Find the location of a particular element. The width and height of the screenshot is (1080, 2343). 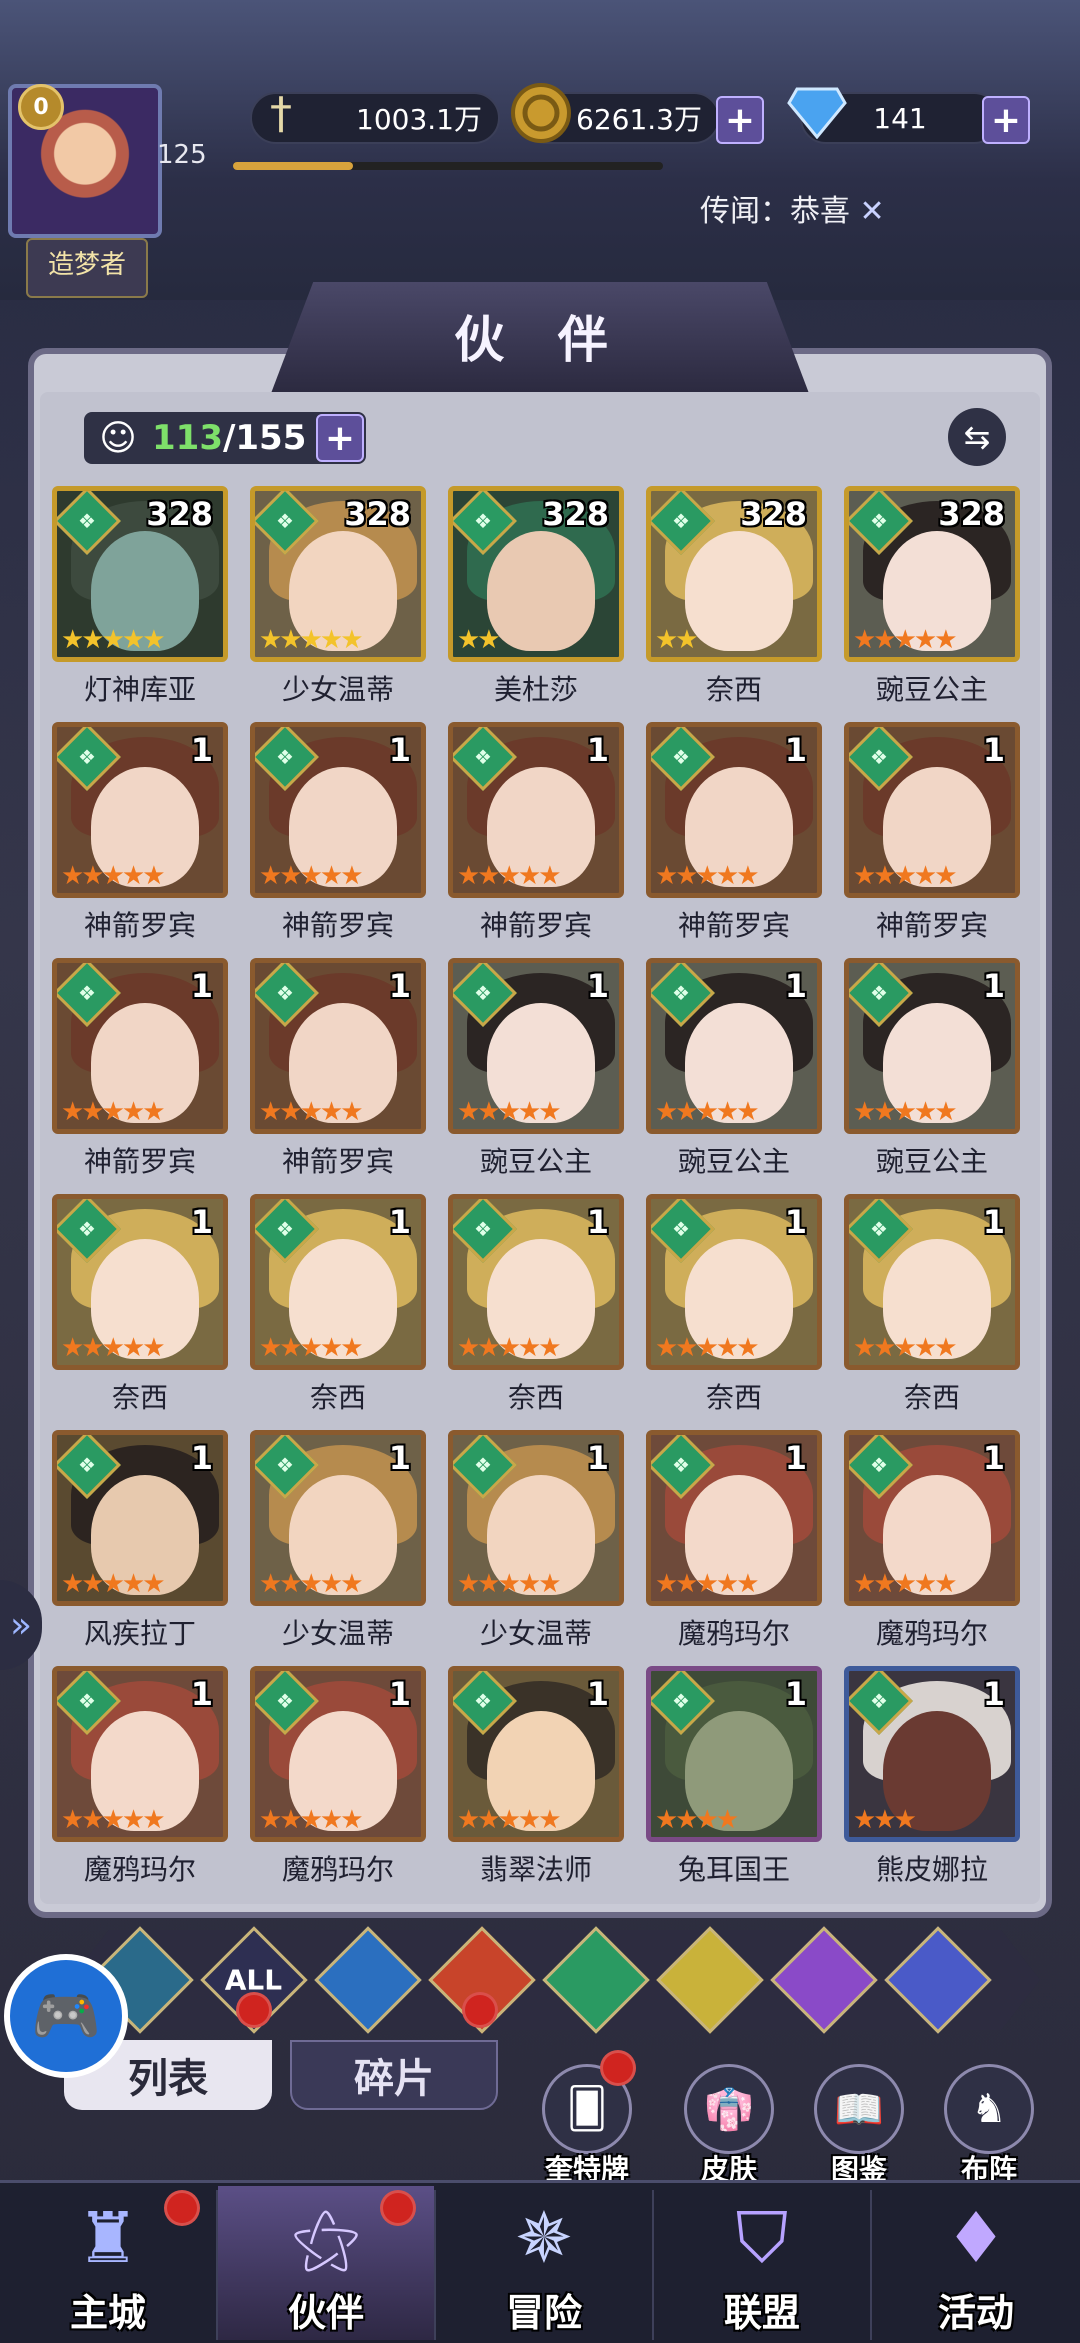

hero-stars: ★★★ is located at coordinates (885, 1820).